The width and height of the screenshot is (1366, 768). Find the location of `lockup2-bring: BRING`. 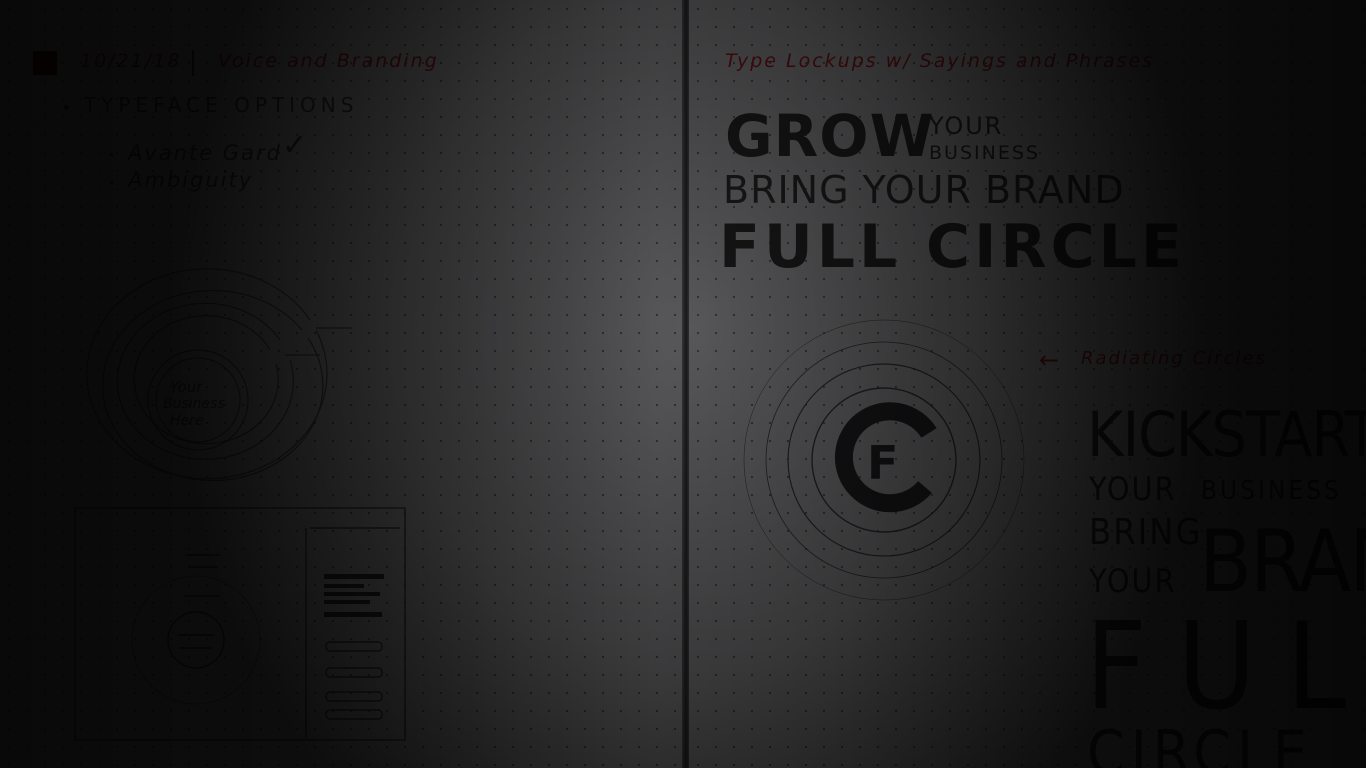

lockup2-bring: BRING is located at coordinates (1146, 532).